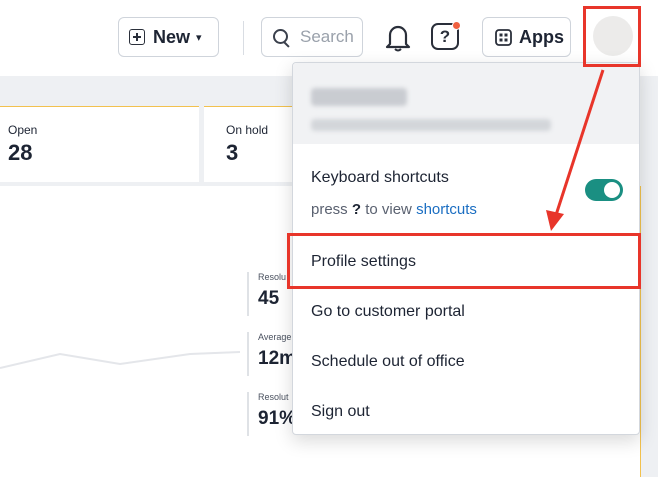 Image resolution: width=658 pixels, height=477 pixels. I want to click on apps-button-label: Apps, so click(541, 36).